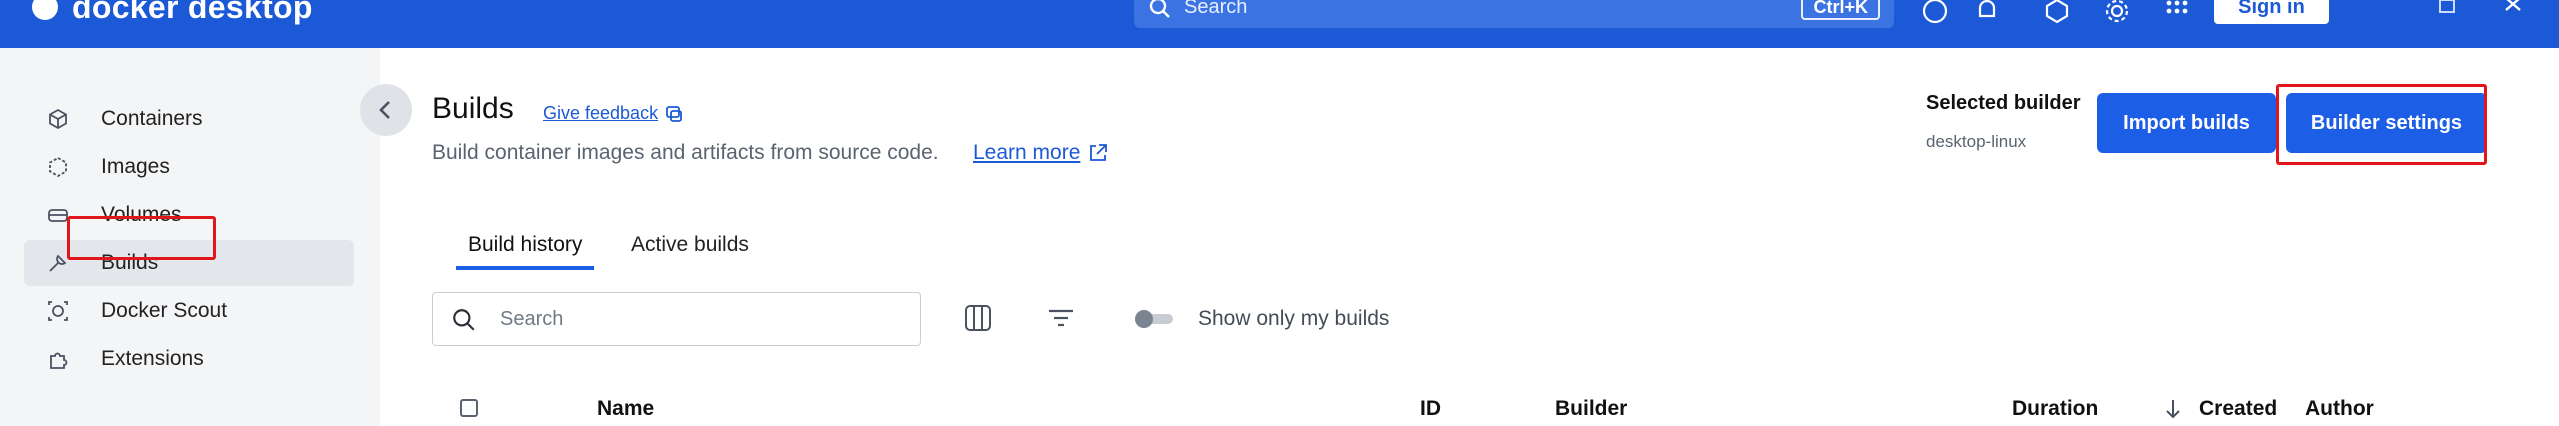 This screenshot has height=426, width=2559. I want to click on help-icon, so click(1935, 13).